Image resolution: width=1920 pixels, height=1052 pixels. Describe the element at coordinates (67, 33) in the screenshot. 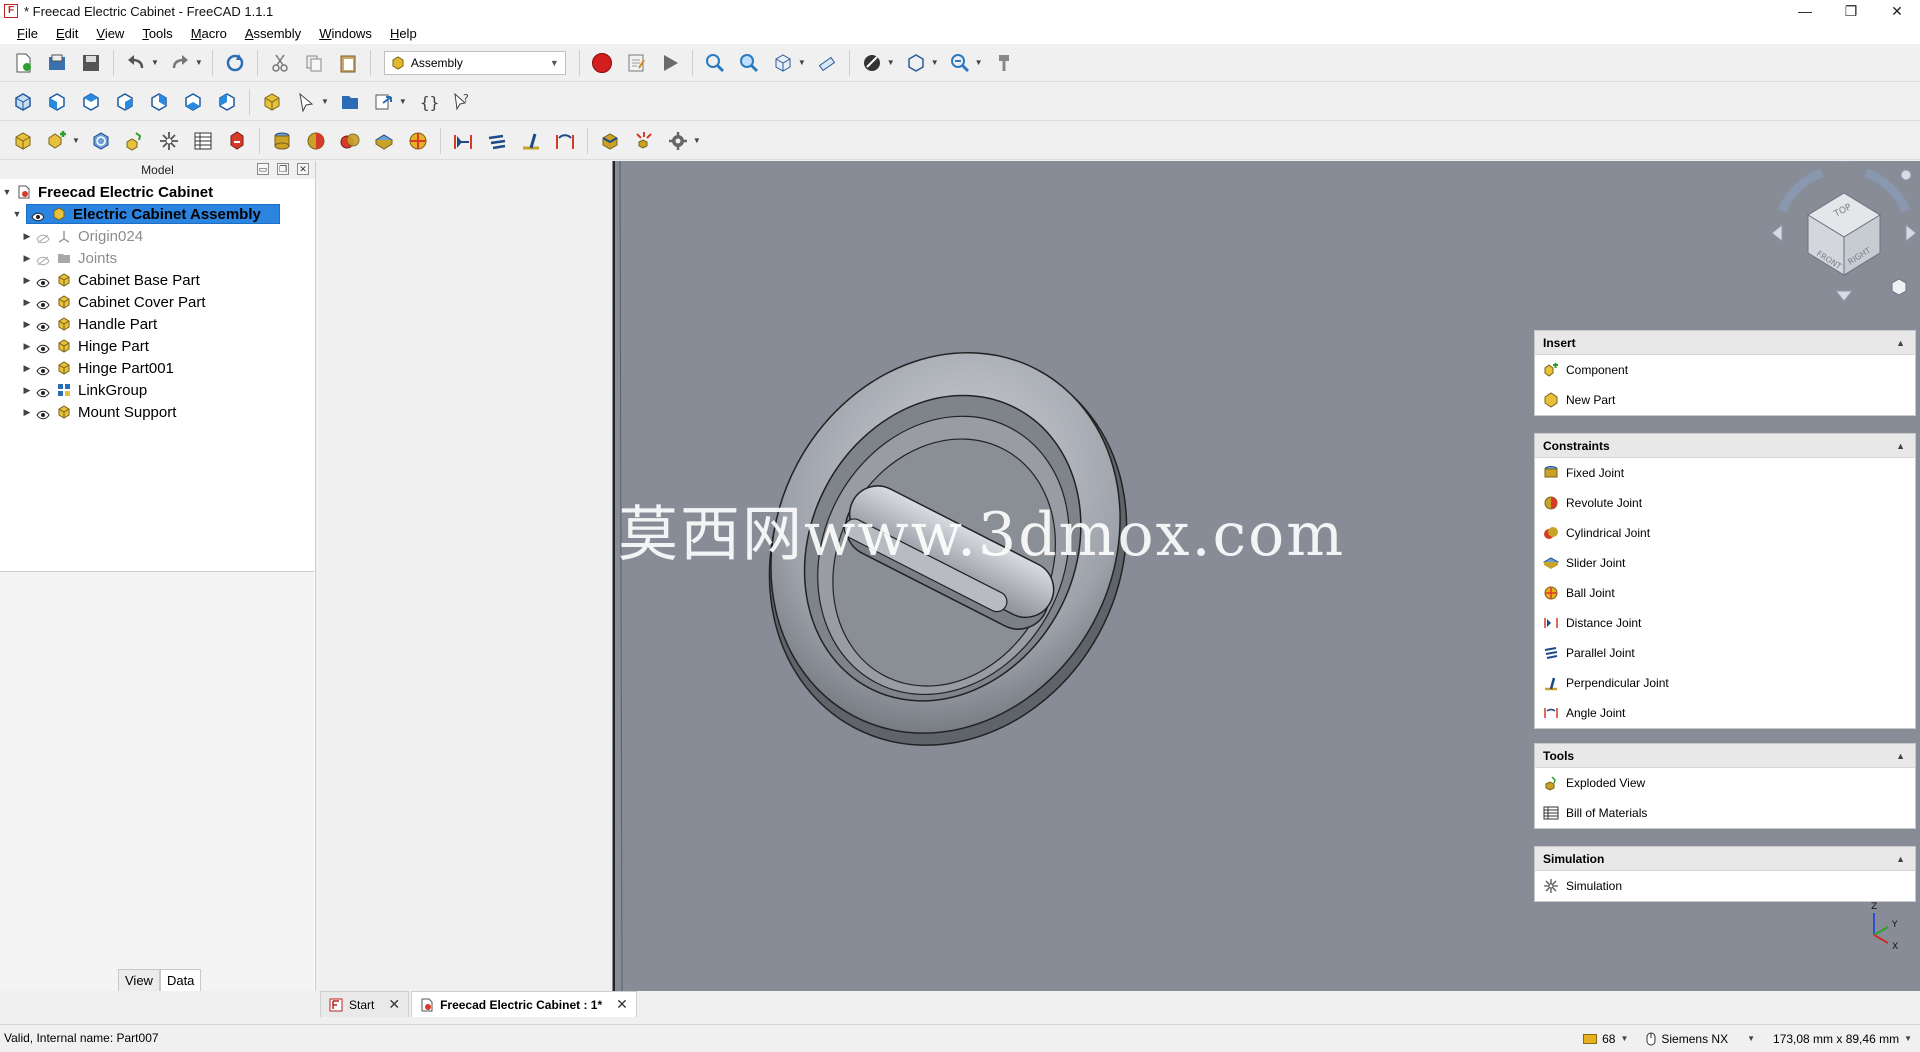

I see `menu-edit: Edit` at that location.